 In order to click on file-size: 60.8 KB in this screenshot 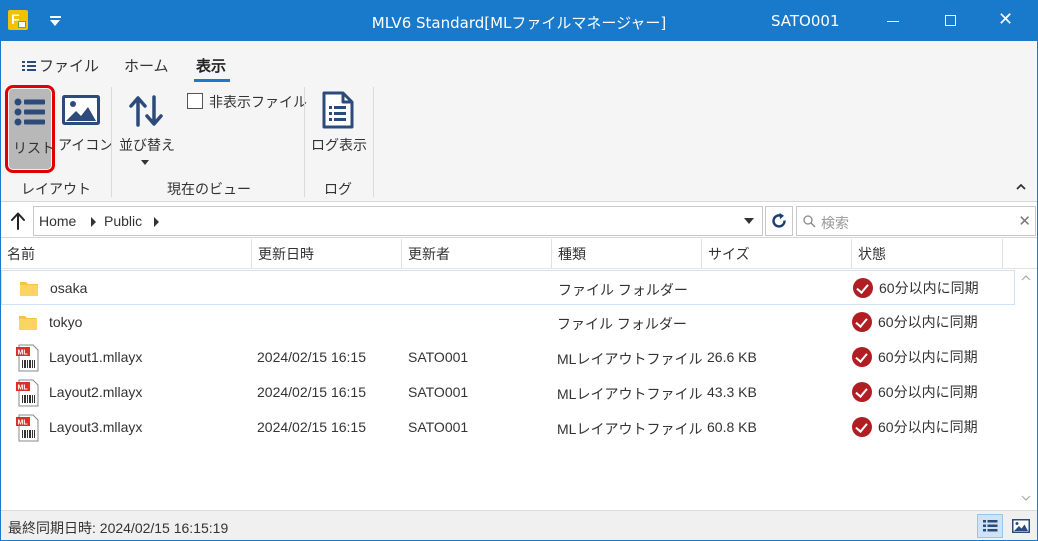, I will do `click(732, 427)`.